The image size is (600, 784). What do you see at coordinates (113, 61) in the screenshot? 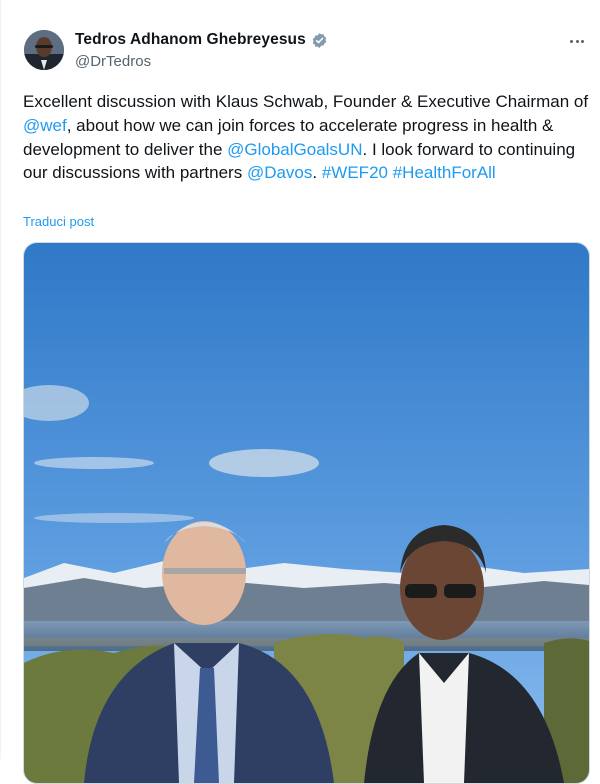
I see `author-handle: @DrTedros` at bounding box center [113, 61].